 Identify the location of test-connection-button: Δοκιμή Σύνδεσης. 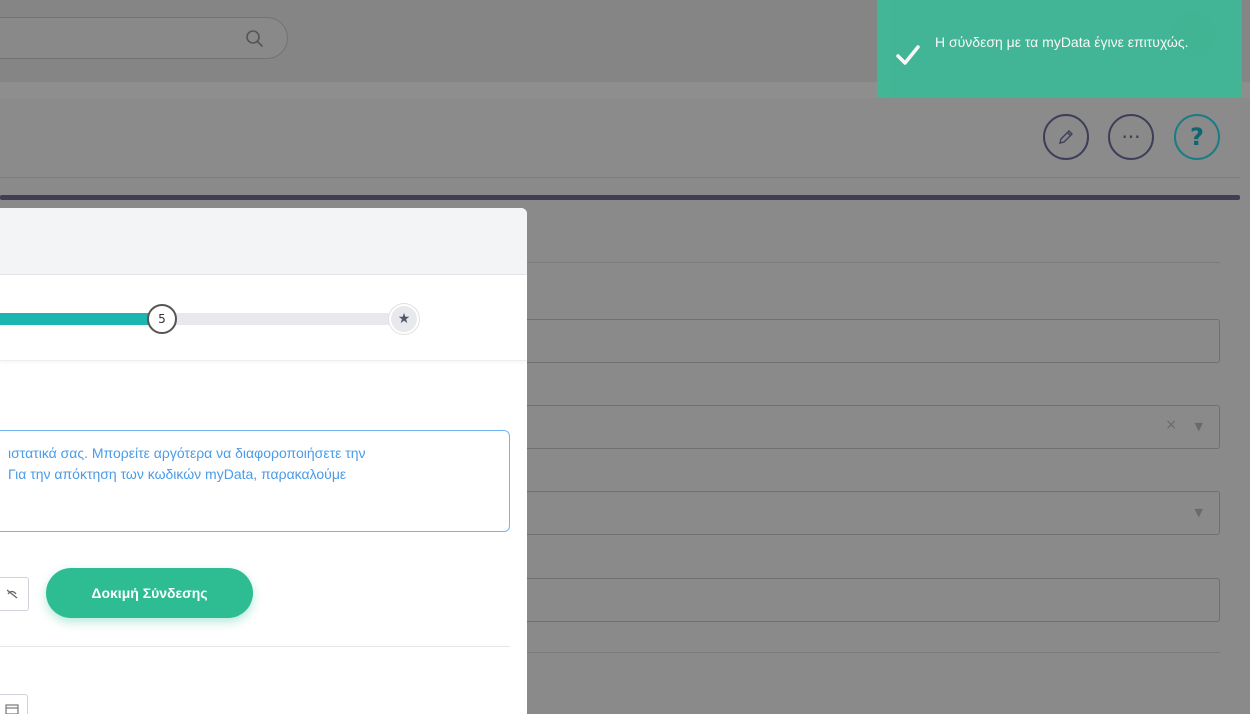
(149, 593).